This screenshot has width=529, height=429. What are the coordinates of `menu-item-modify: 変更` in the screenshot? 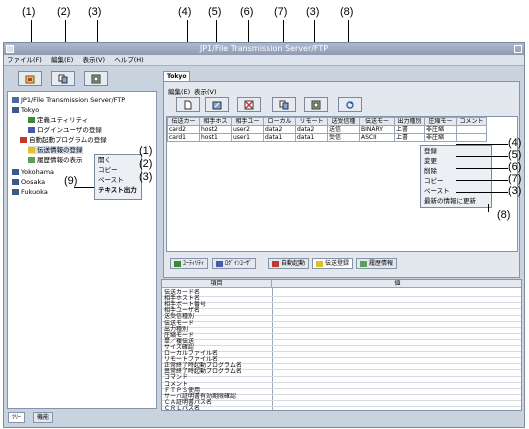 It's located at (456, 161).